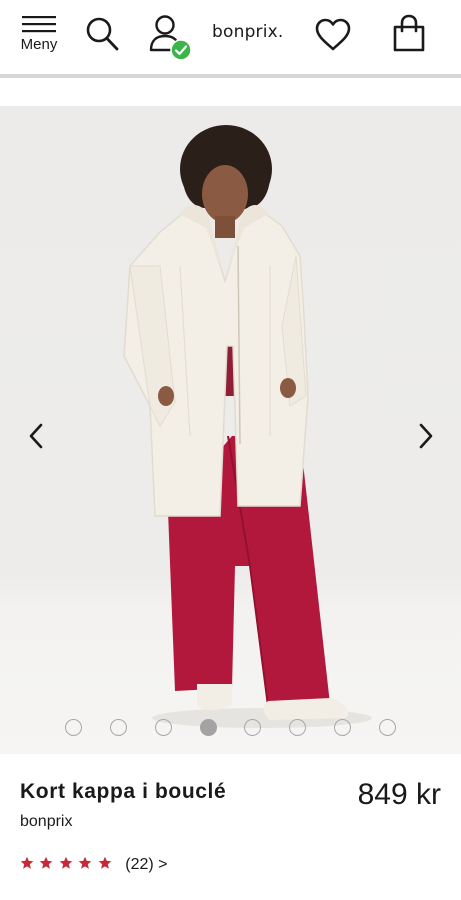  What do you see at coordinates (123, 791) in the screenshot?
I see `product-title: Kort kappa i bouclé` at bounding box center [123, 791].